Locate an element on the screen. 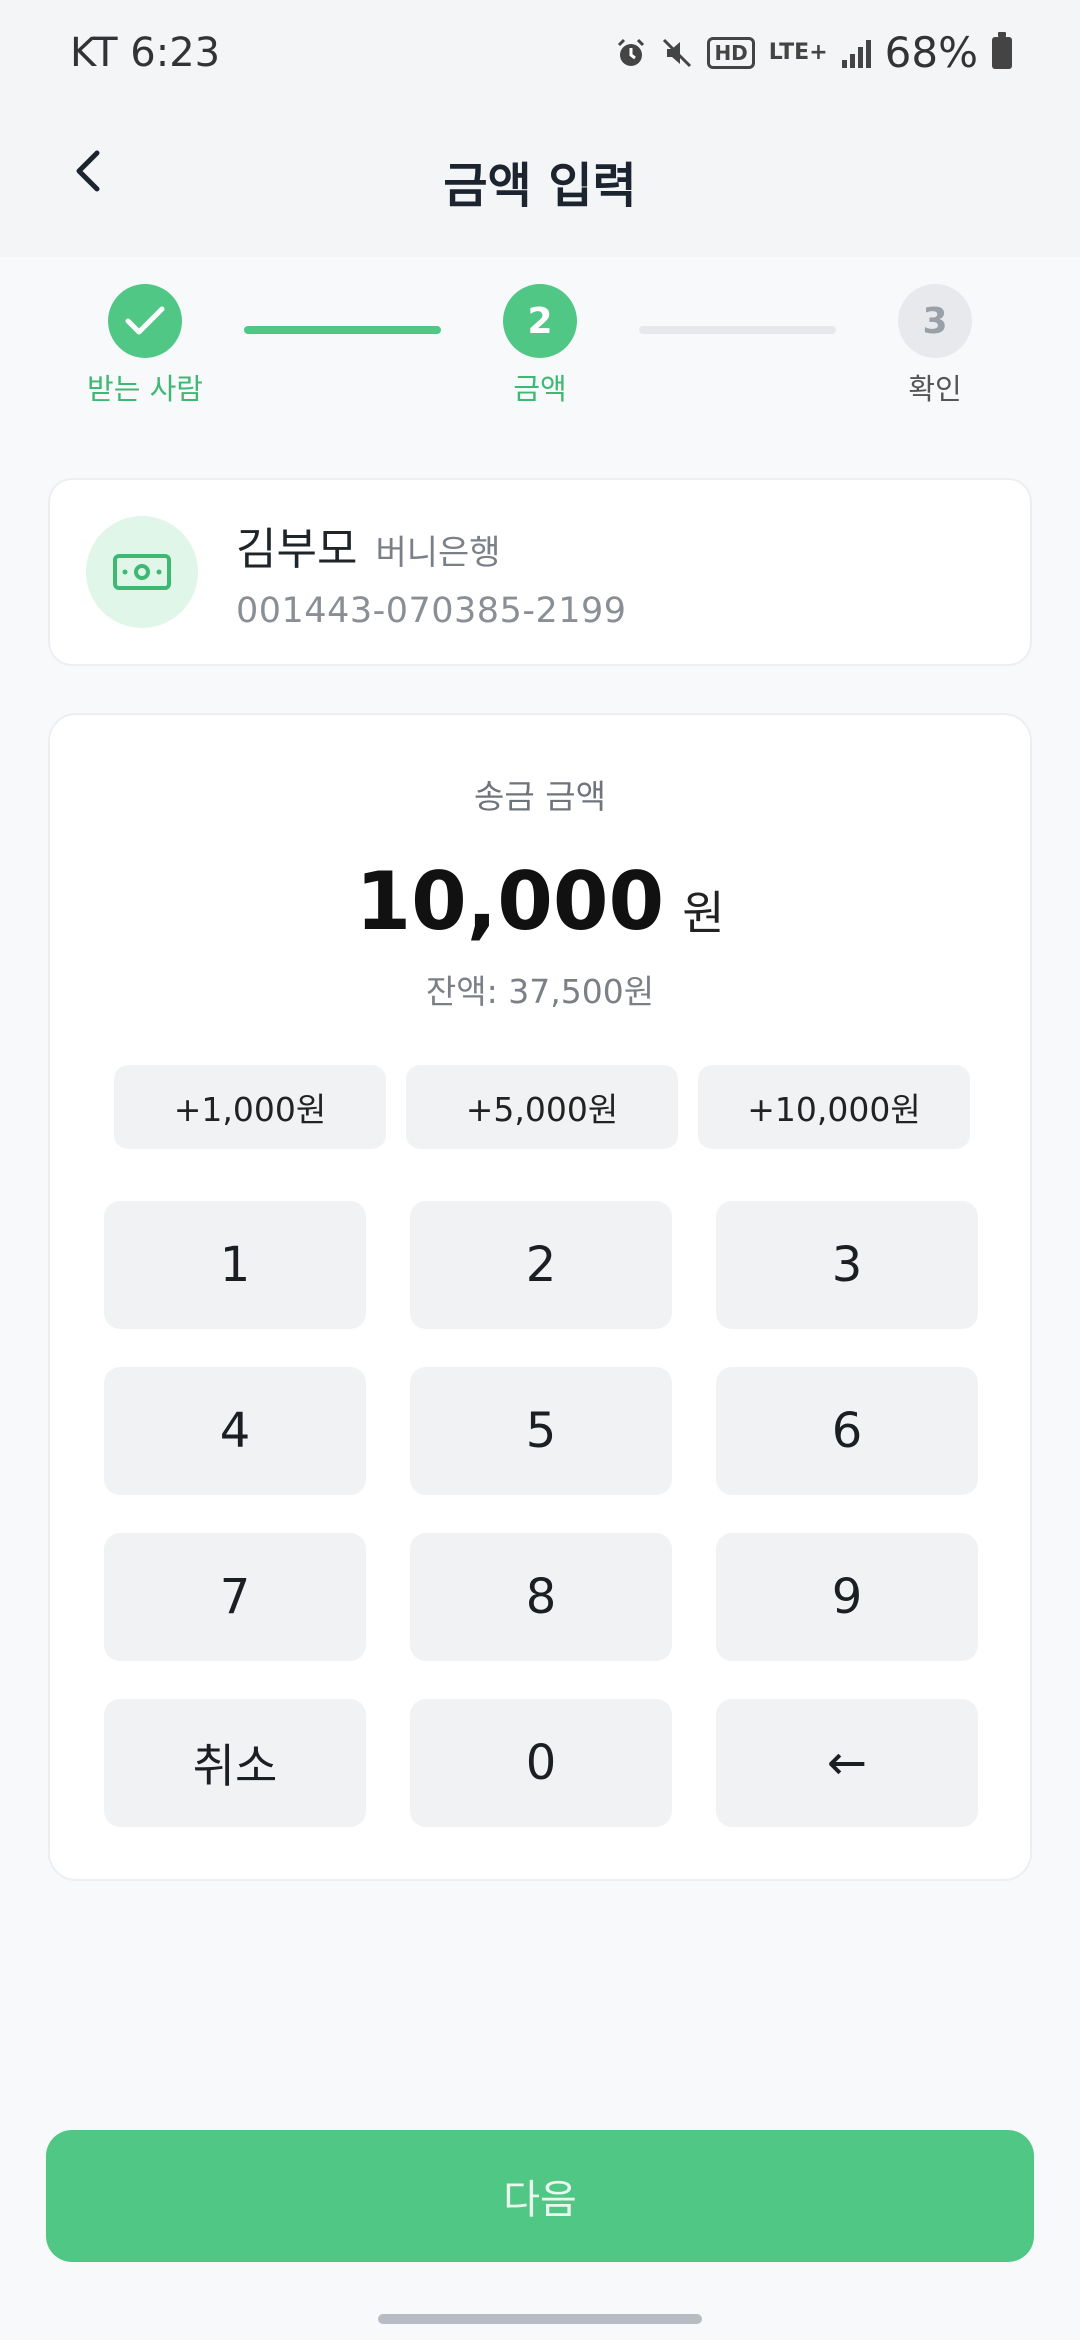 This screenshot has width=1080, height=2340. key-8: 8 is located at coordinates (541, 1597).